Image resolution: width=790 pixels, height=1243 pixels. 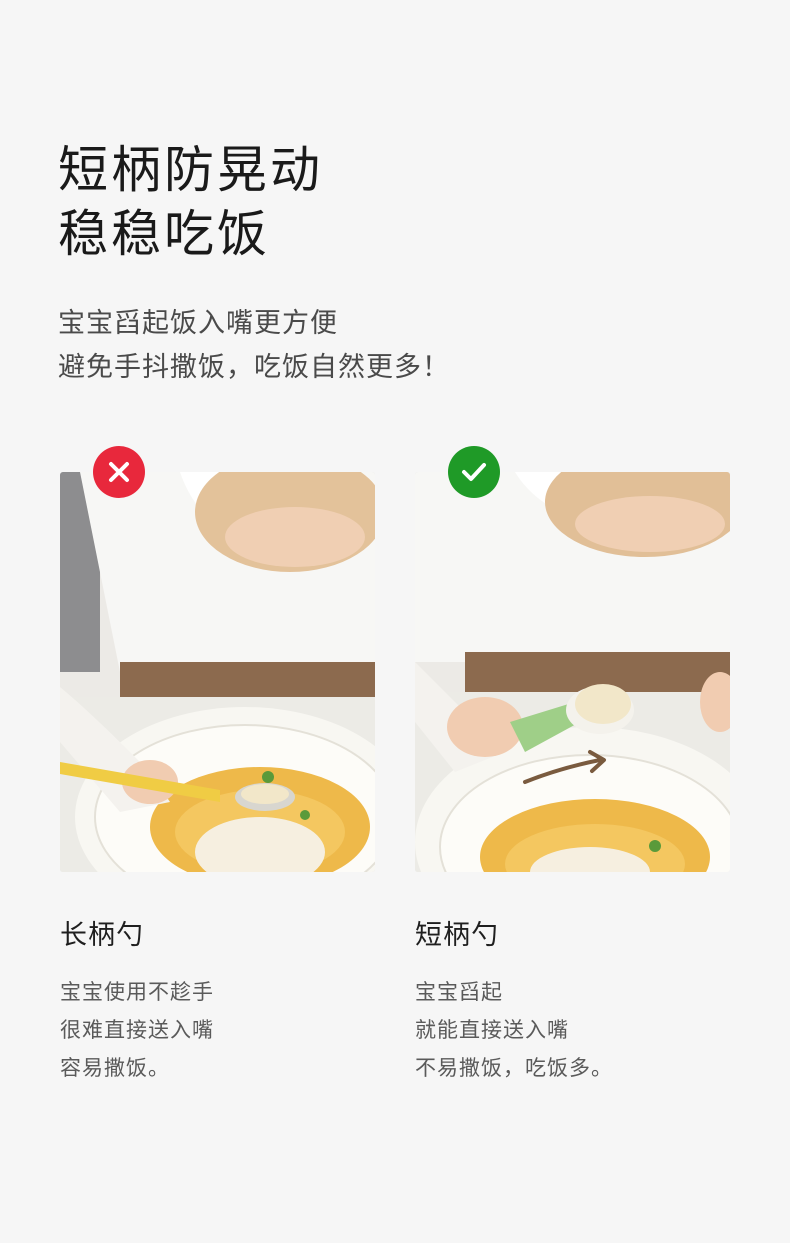 What do you see at coordinates (198, 323) in the screenshot?
I see `subheadline-line-1: 宝宝舀起饭入嘴更方便` at bounding box center [198, 323].